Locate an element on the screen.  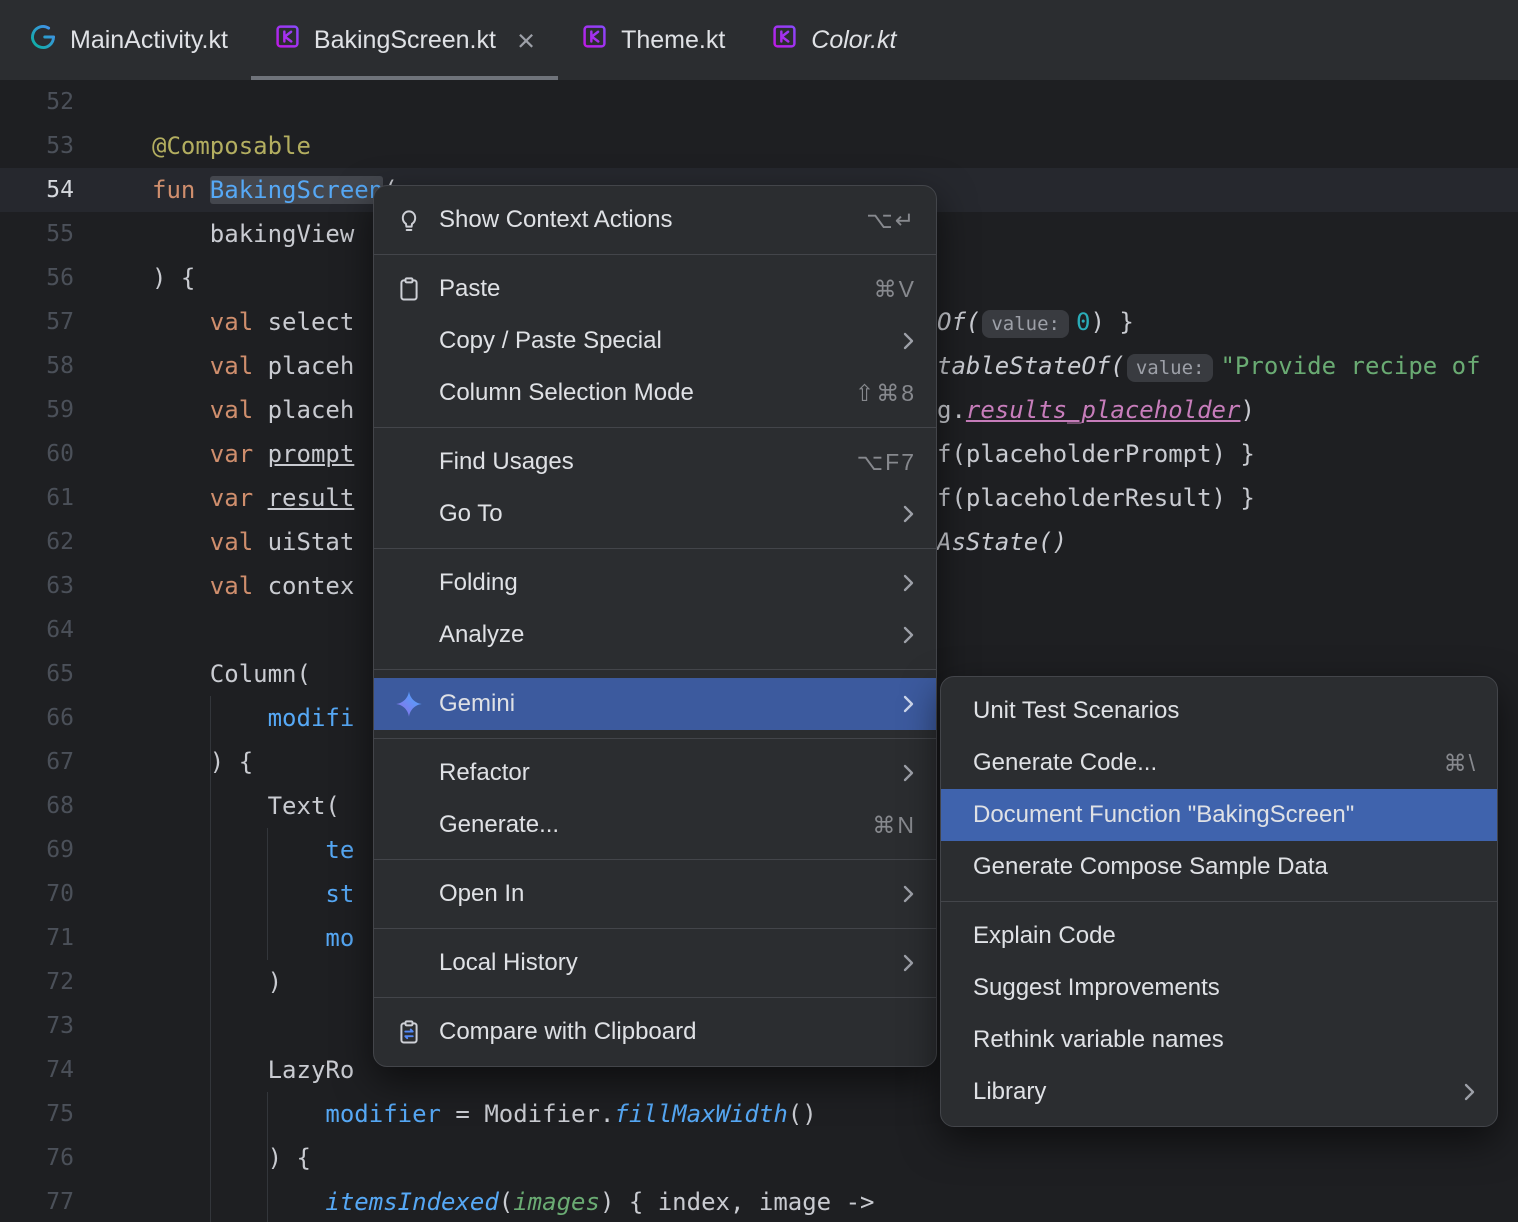
menu-item-generate-code: Generate Code... ⌘\ is located at coordinates (1219, 763).